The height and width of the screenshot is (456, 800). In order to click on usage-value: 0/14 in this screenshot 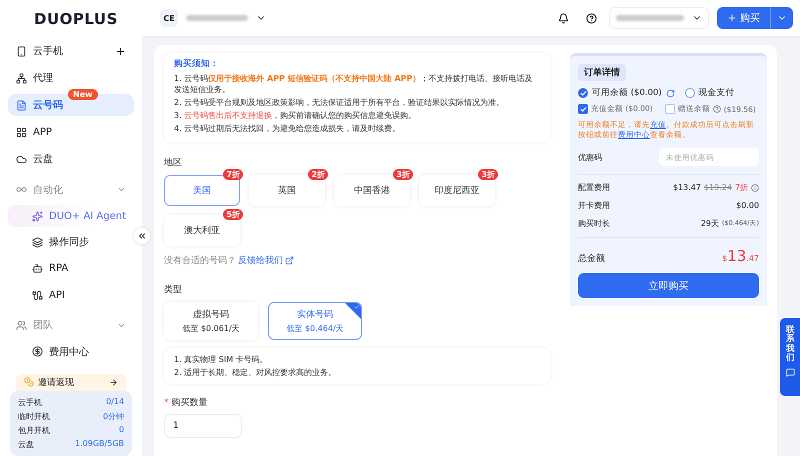, I will do `click(115, 402)`.